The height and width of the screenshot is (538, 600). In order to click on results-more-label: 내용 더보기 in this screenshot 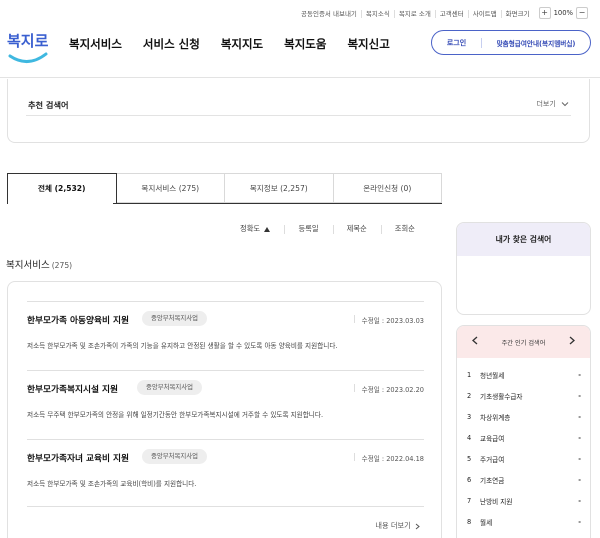, I will do `click(393, 525)`.